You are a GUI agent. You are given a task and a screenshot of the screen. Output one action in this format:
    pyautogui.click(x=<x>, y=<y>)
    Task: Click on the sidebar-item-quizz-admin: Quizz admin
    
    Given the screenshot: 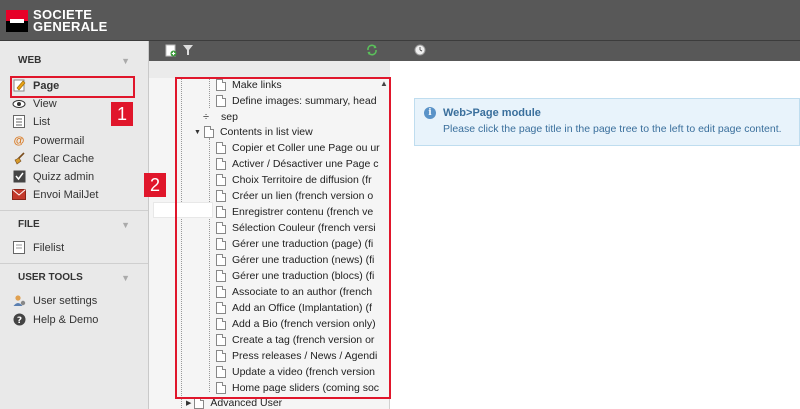 What is the action you would take?
    pyautogui.click(x=77, y=176)
    